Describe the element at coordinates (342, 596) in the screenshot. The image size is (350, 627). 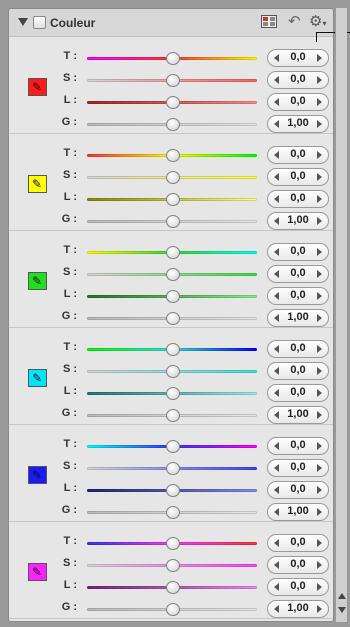
I see `scroll-up-icon` at that location.